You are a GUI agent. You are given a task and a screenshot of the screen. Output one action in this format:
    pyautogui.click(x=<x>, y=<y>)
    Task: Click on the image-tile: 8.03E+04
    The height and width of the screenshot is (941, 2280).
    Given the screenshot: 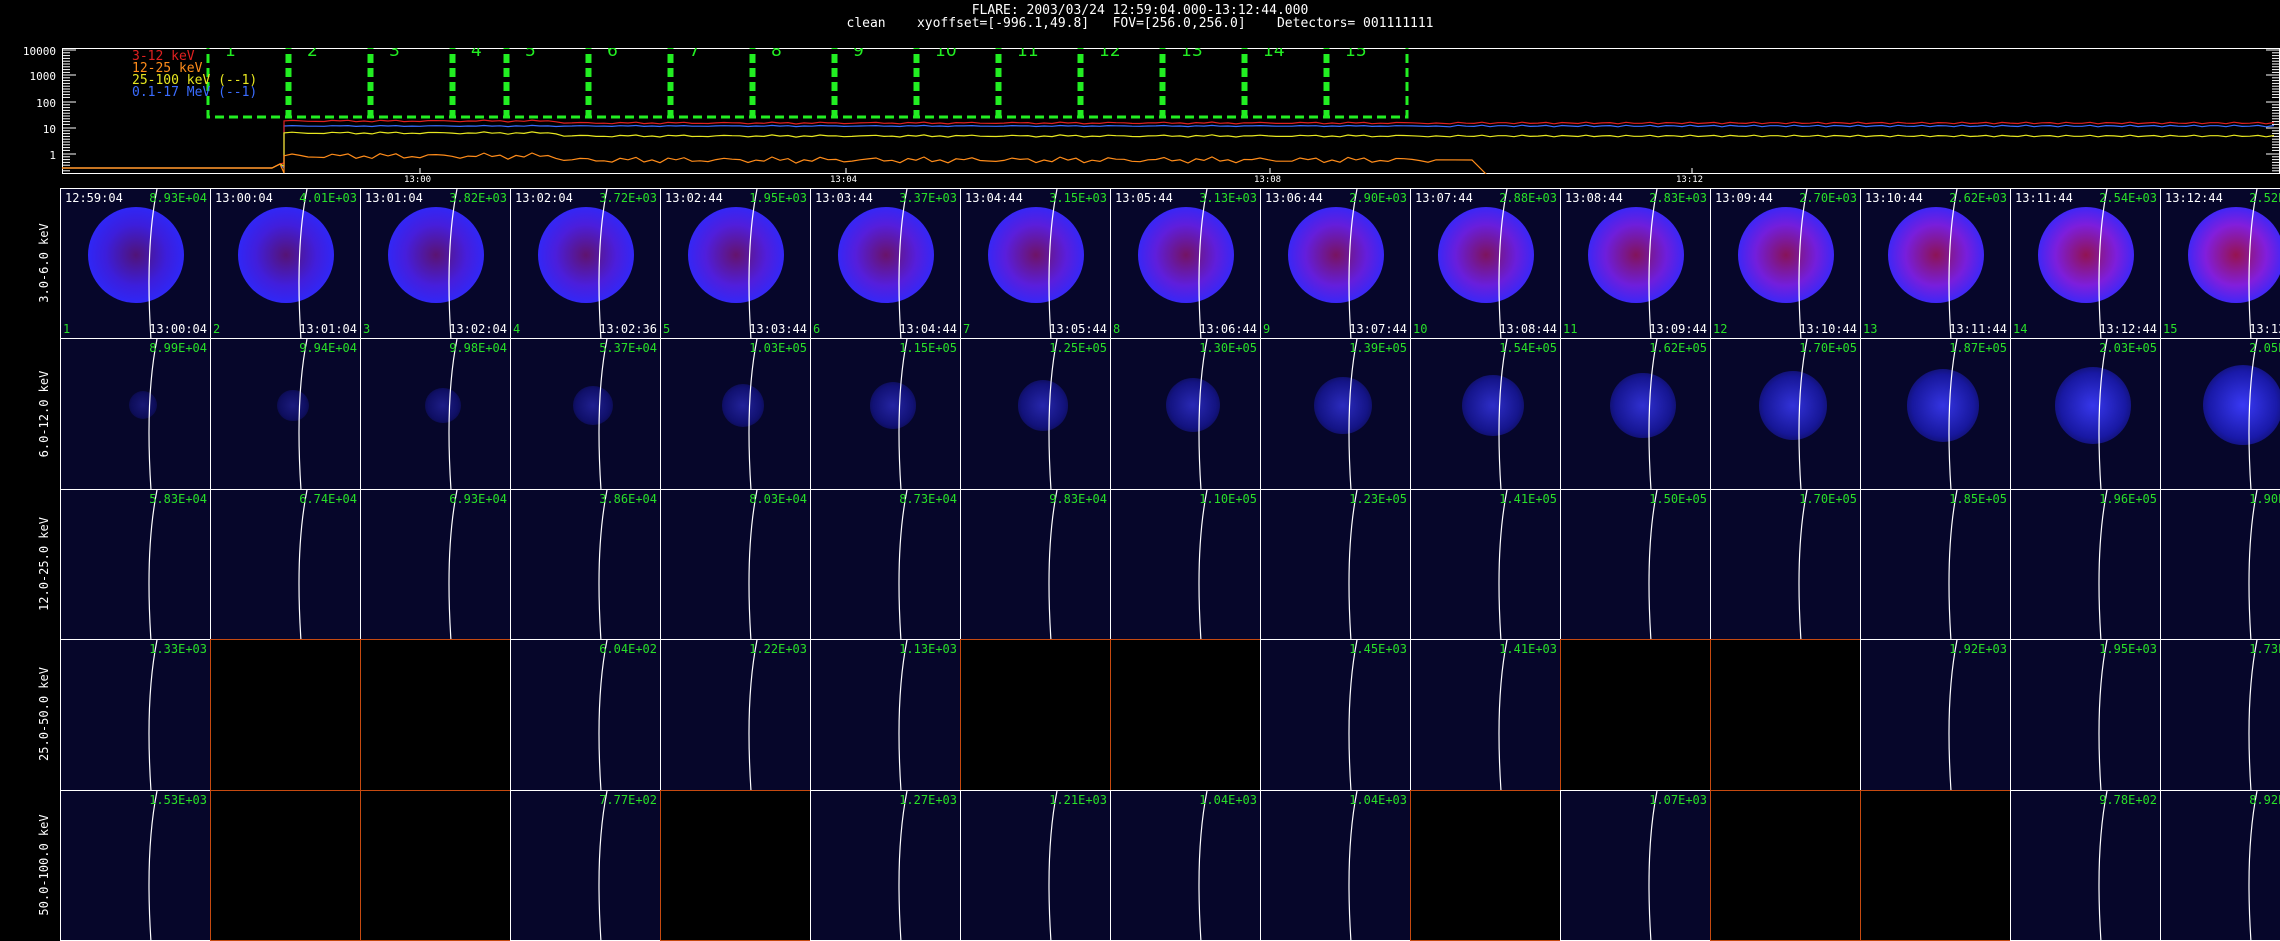 What is the action you would take?
    pyautogui.click(x=735, y=564)
    